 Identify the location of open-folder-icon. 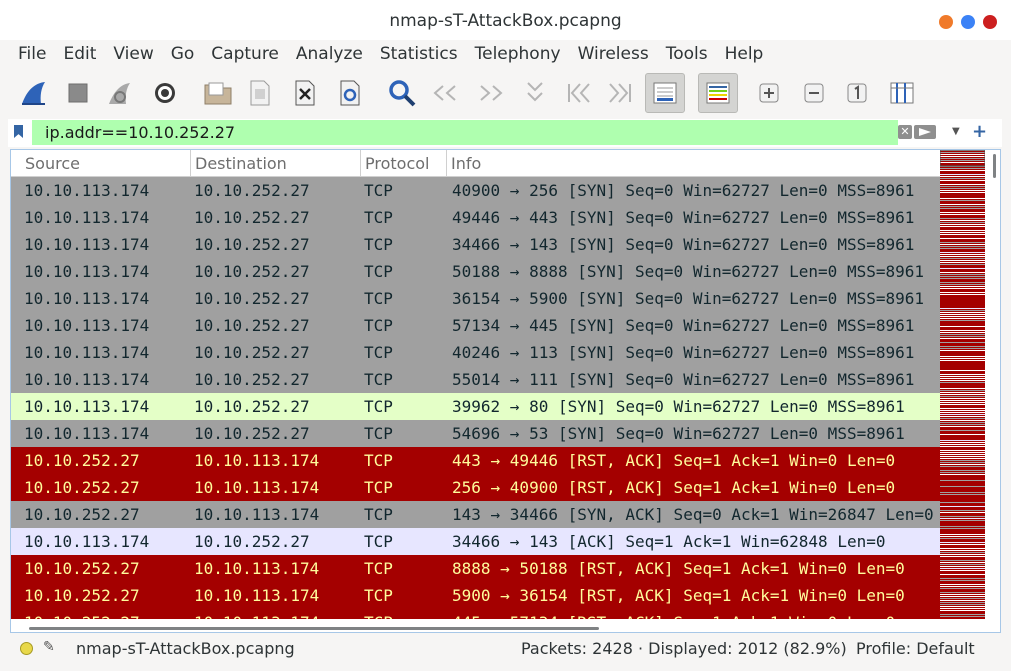
(218, 93).